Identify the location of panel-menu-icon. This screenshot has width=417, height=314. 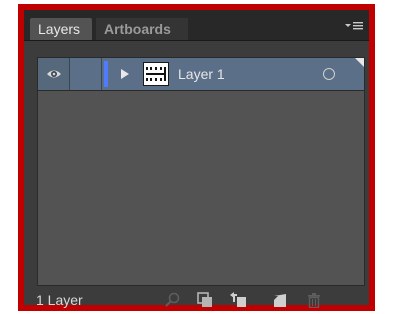
(354, 26).